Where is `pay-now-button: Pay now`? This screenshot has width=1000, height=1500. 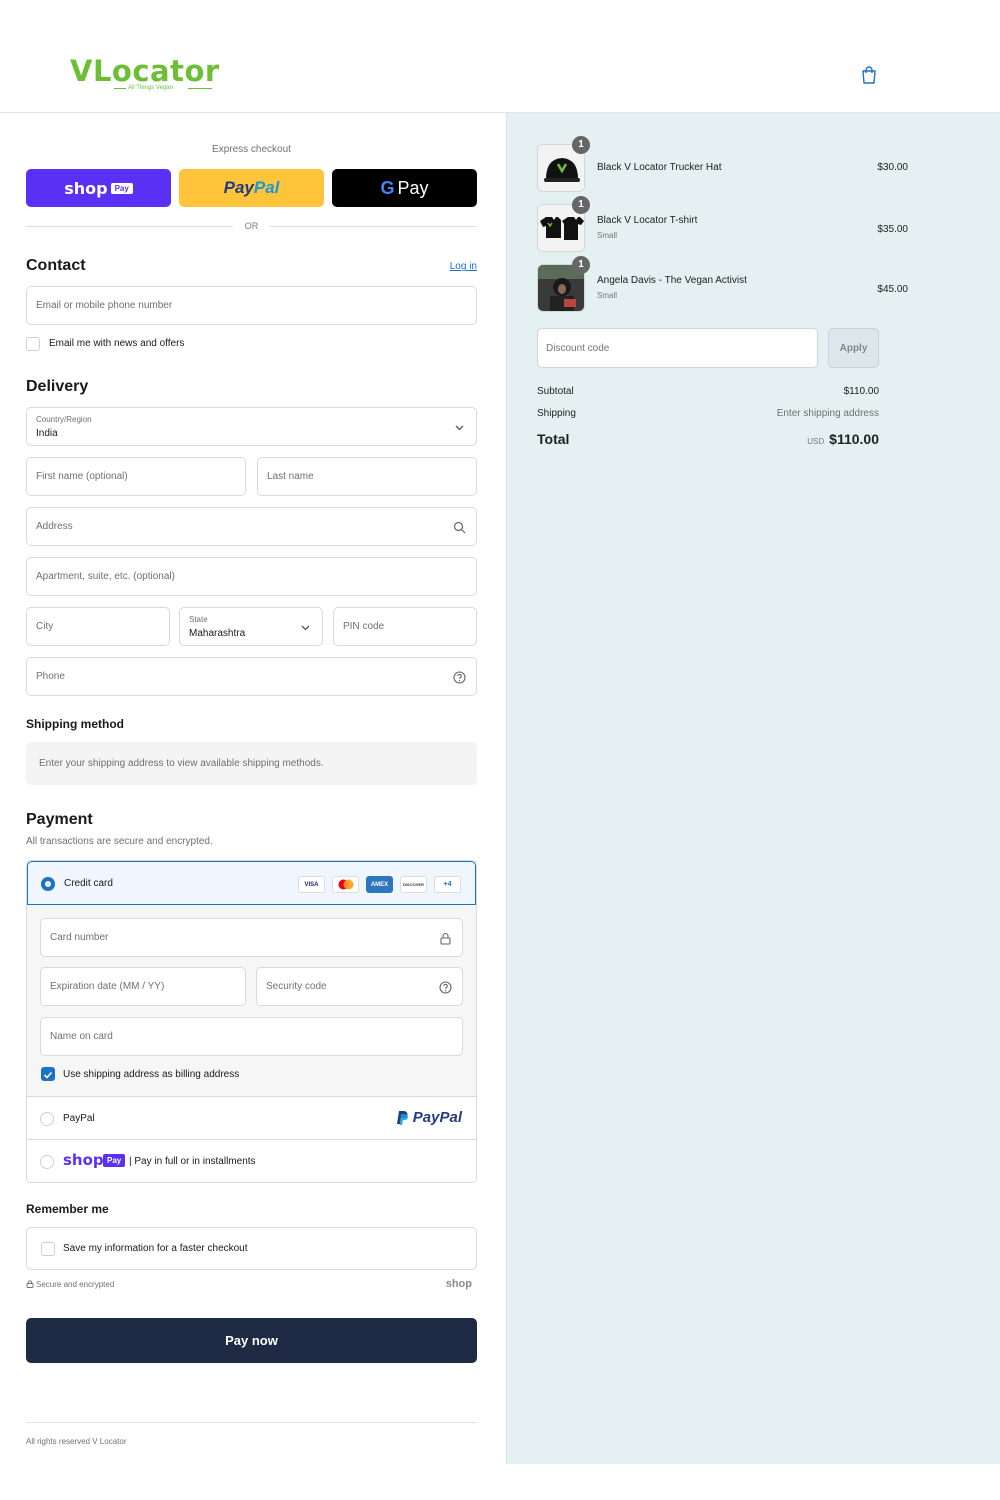 pay-now-button: Pay now is located at coordinates (251, 1340).